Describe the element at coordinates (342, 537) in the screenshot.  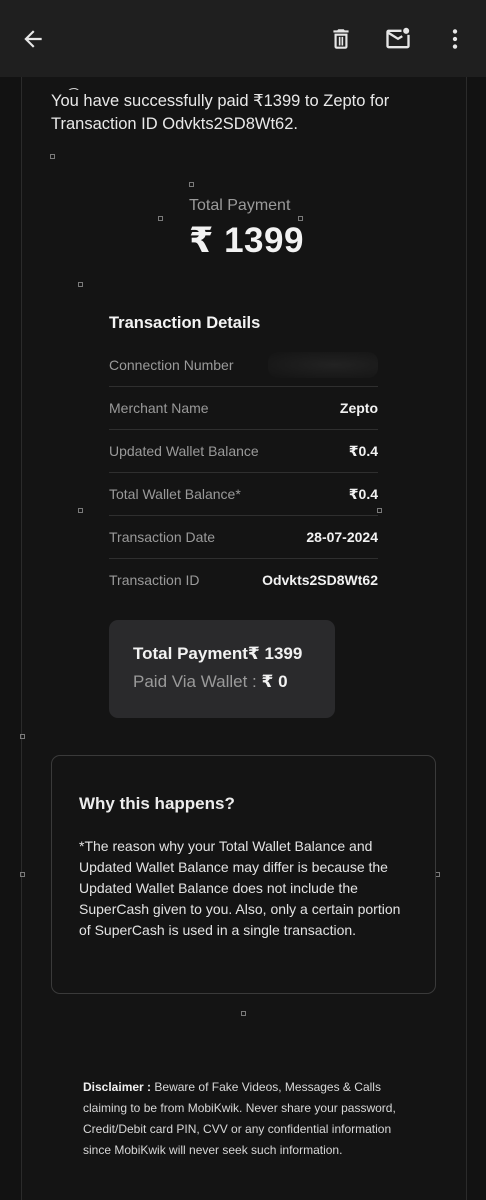
I see `detail-value: 28-07-2024` at that location.